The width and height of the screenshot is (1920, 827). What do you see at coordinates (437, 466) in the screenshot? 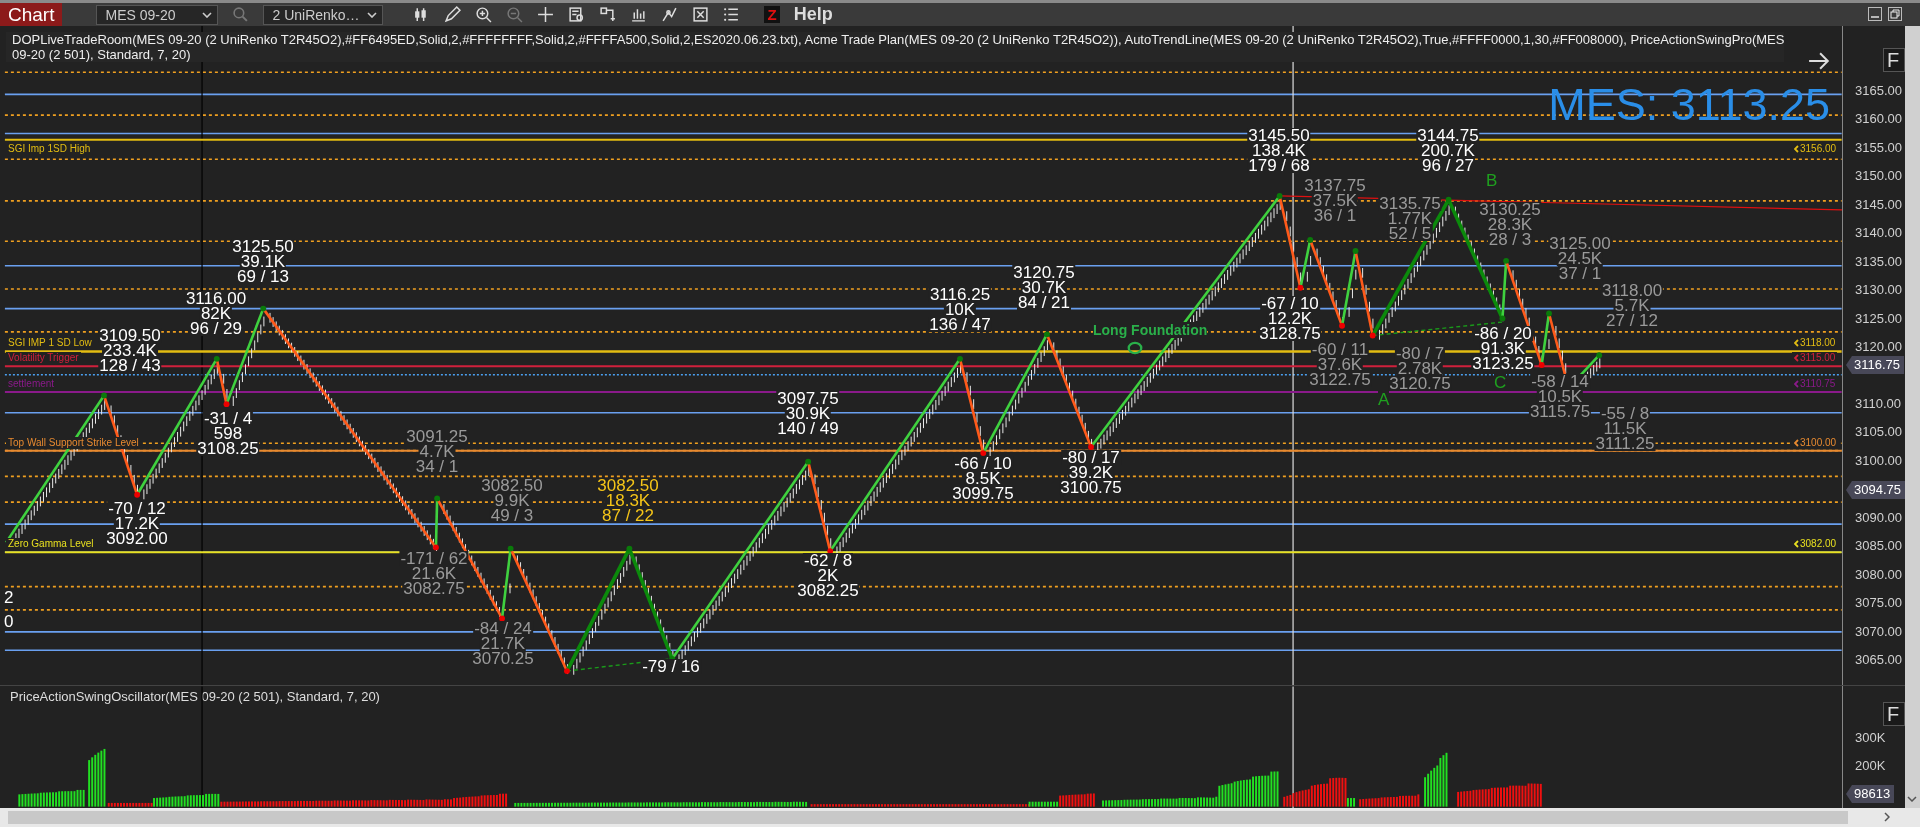
I see `swing-label: 34 / 1` at bounding box center [437, 466].